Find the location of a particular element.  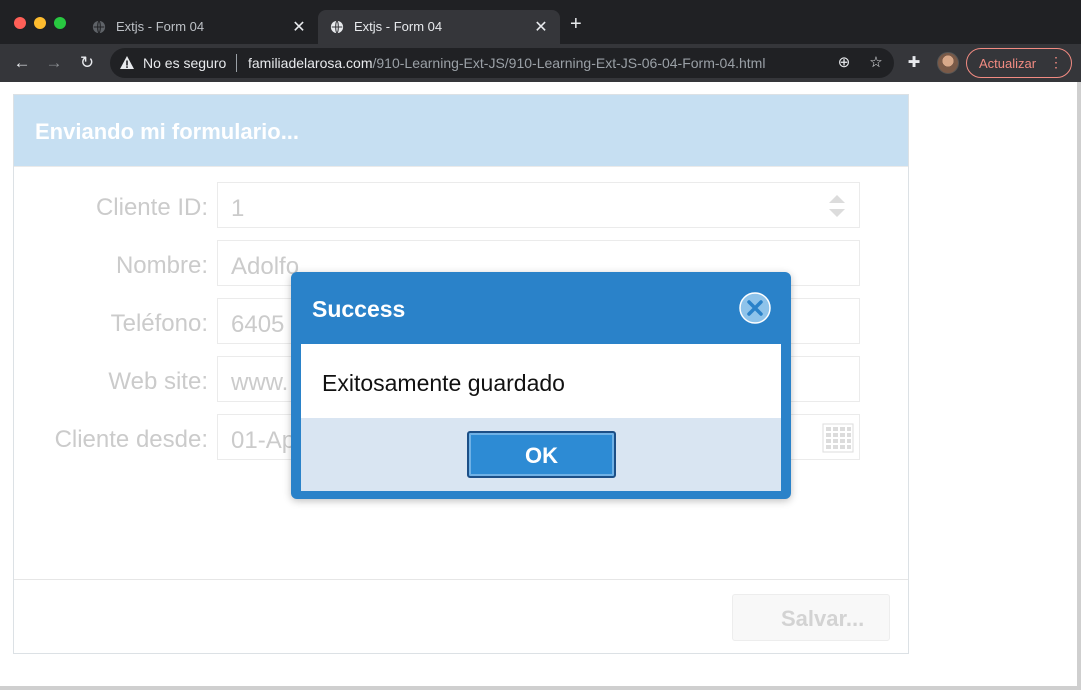

page-edge is located at coordinates (1079, 386).